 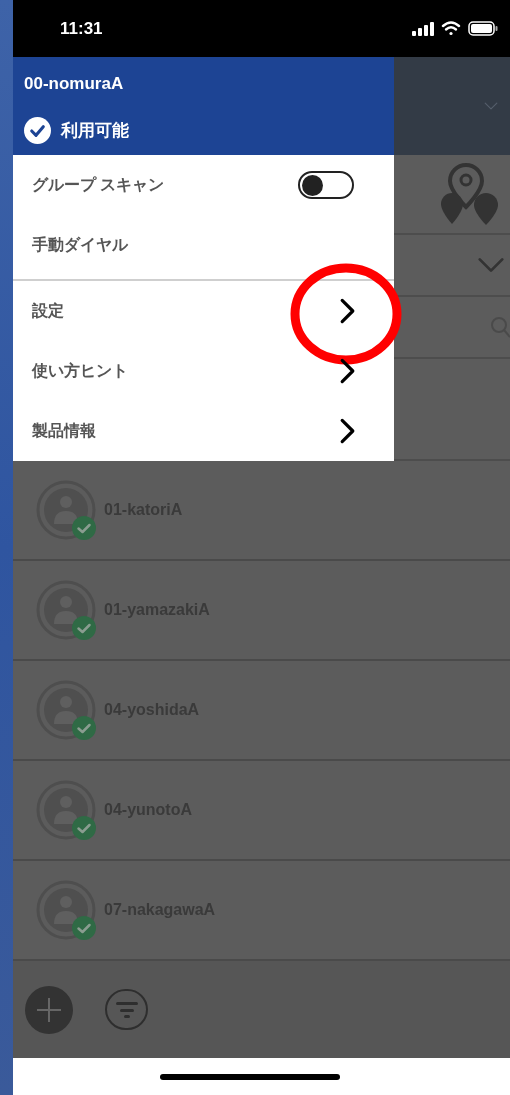 I want to click on signal-icon, so click(x=423, y=28).